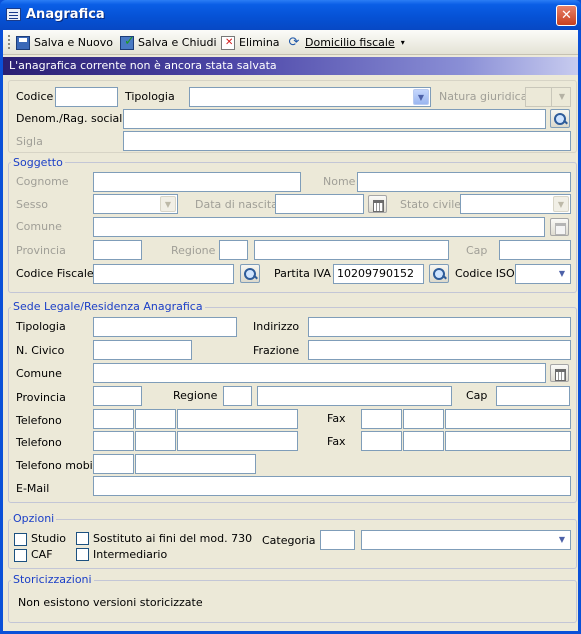 The height and width of the screenshot is (634, 581). What do you see at coordinates (39, 420) in the screenshot?
I see `telefono-1-label: Telefono` at bounding box center [39, 420].